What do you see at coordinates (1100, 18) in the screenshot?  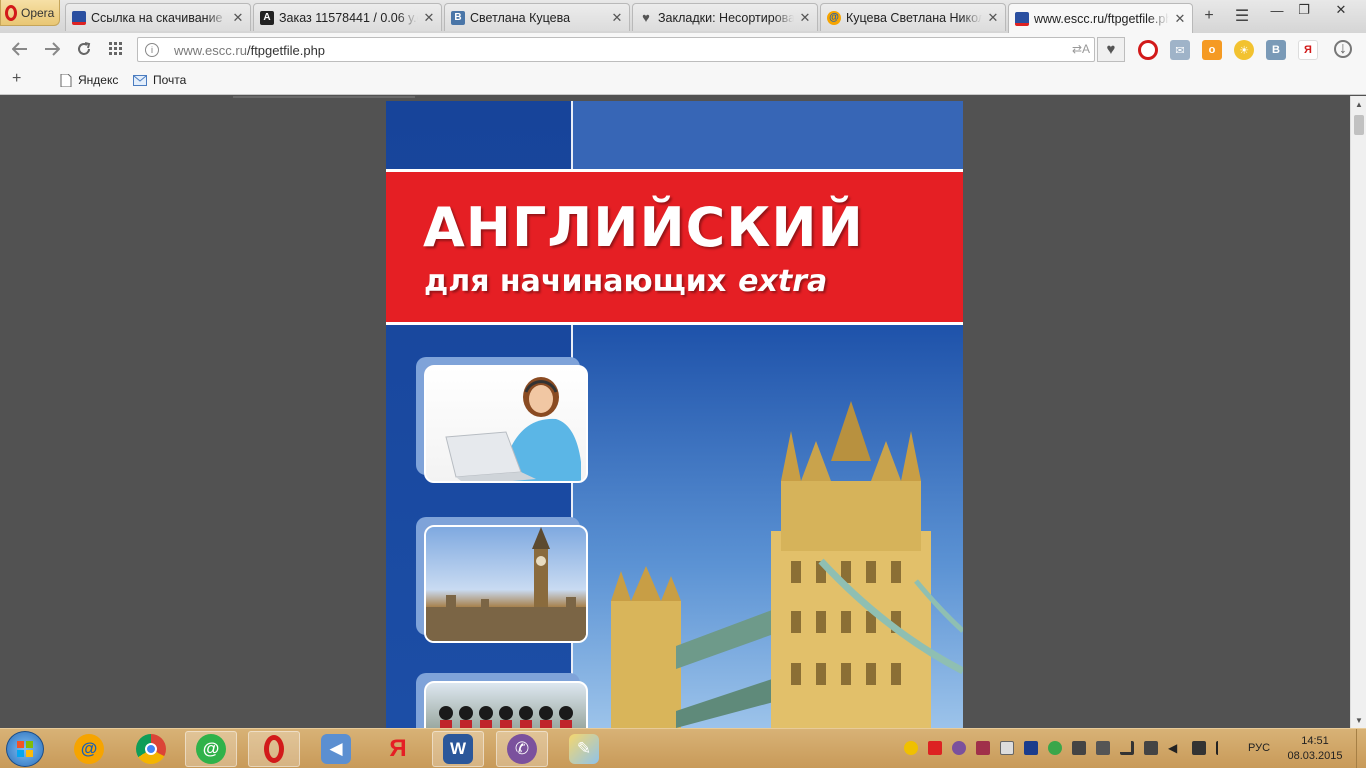 I see `tab-escc-active: www.escc.ru/ftpgetfile.ph ✕` at bounding box center [1100, 18].